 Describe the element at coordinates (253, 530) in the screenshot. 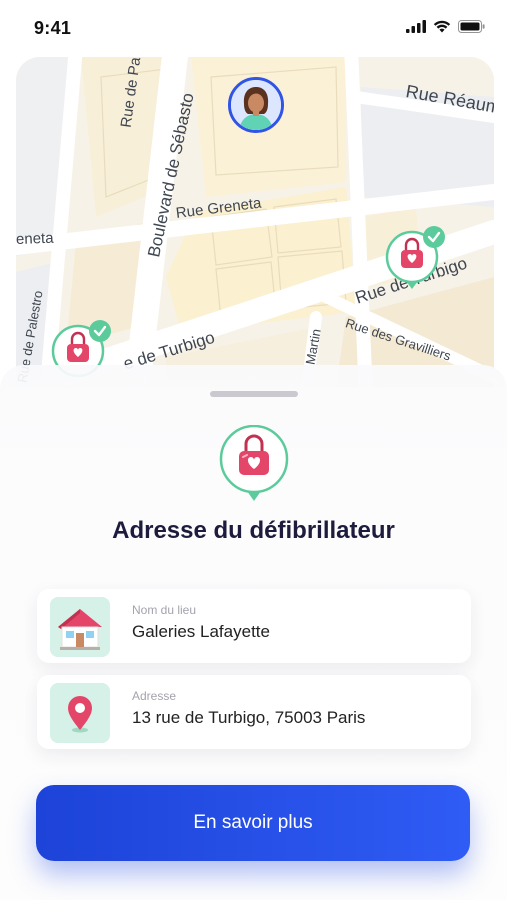

I see `sheet-title: Adresse du défibrillateur` at that location.